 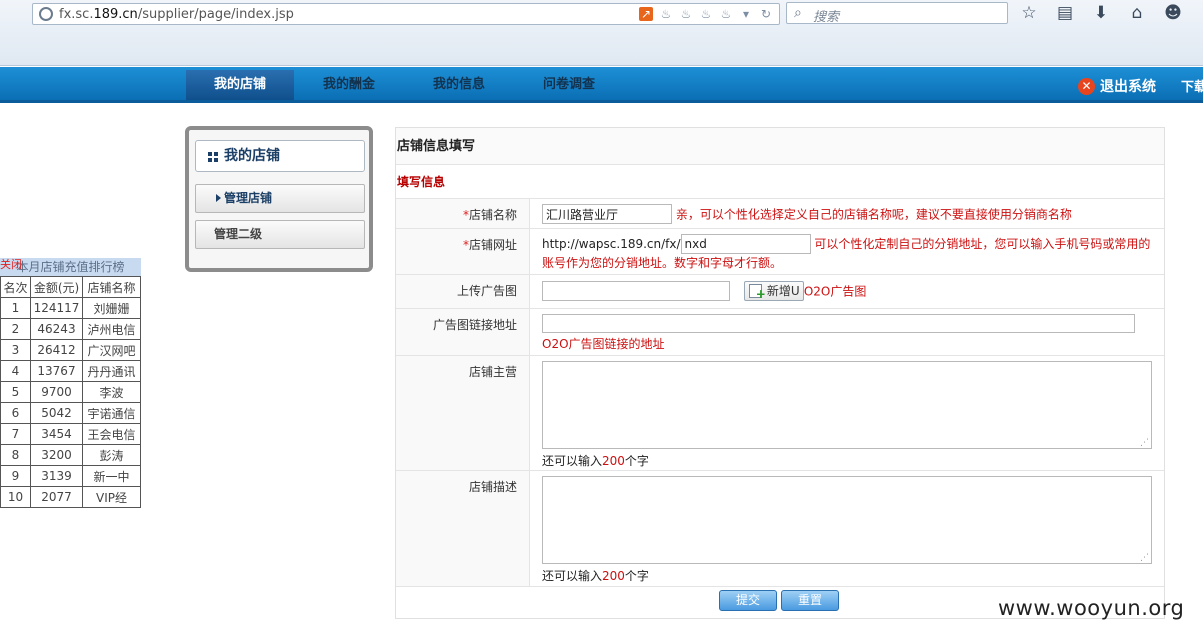 What do you see at coordinates (15, 434) in the screenshot?
I see `rank-cell: 7` at bounding box center [15, 434].